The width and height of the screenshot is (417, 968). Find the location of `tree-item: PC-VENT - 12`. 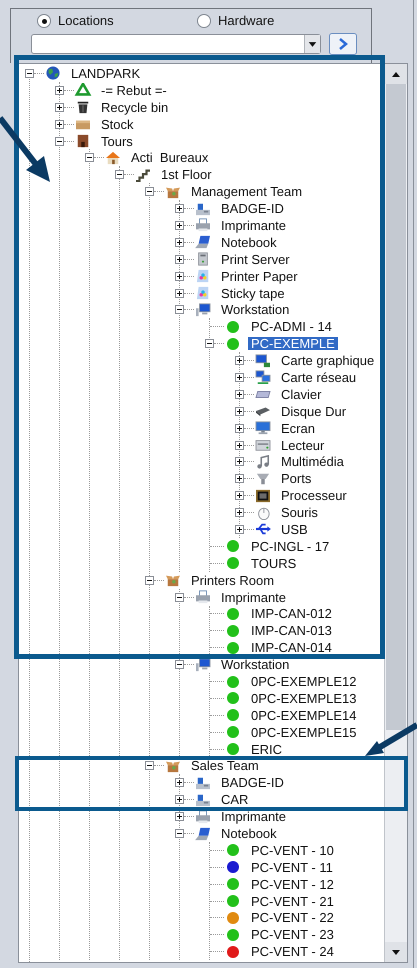

tree-item: PC-VENT - 12 is located at coordinates (292, 884).